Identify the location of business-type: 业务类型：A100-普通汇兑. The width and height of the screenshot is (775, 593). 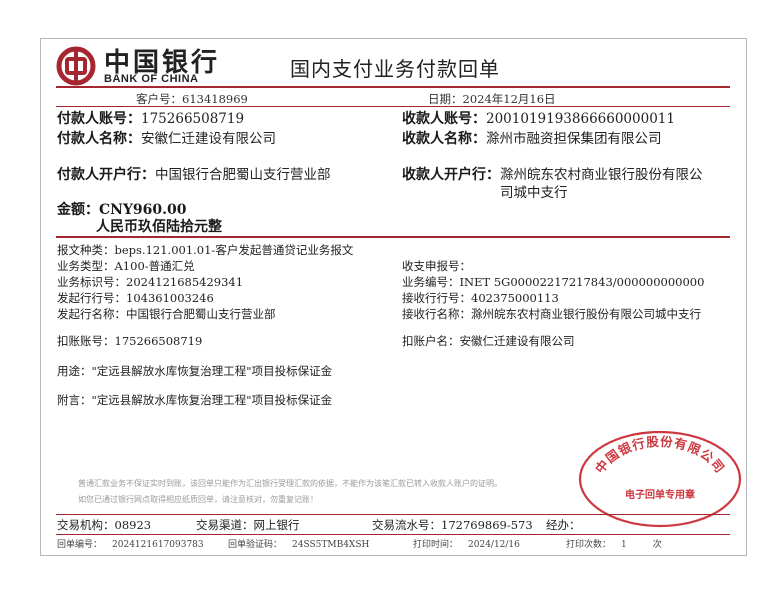
(126, 266).